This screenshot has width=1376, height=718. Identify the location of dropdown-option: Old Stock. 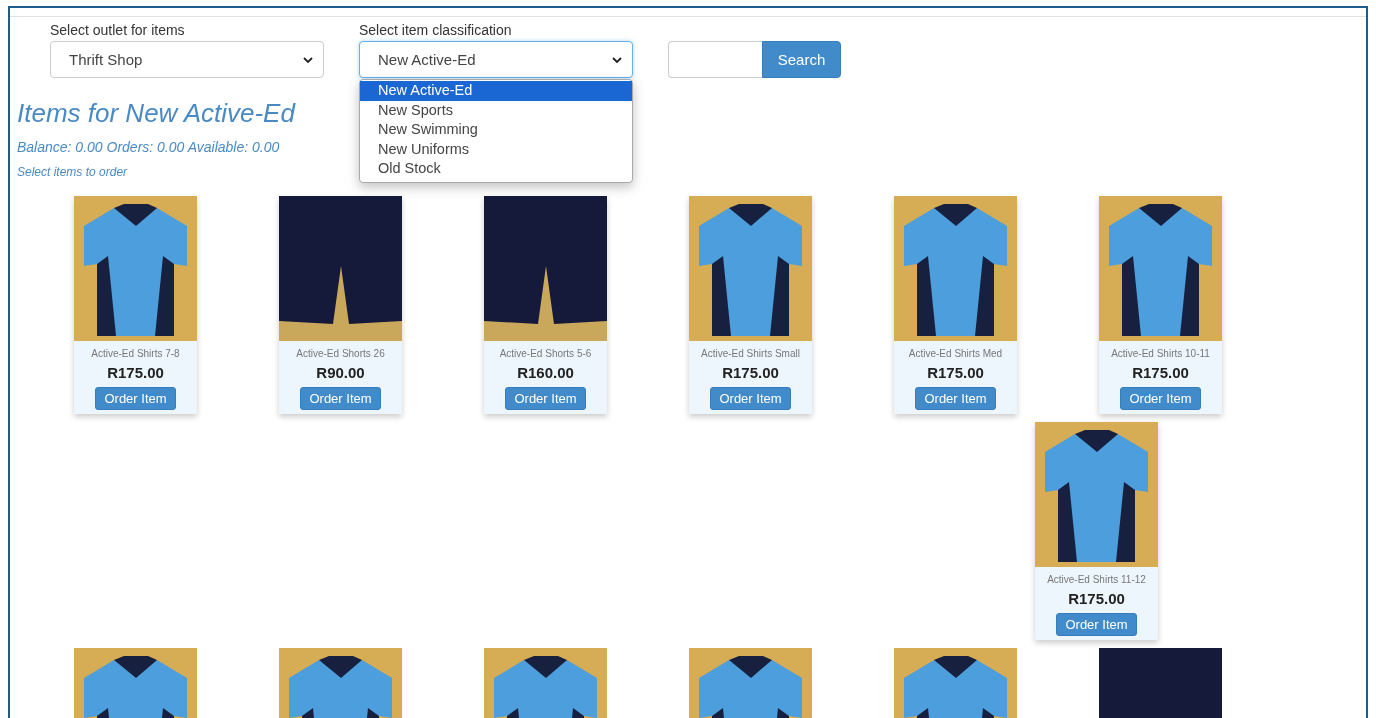
(496, 169).